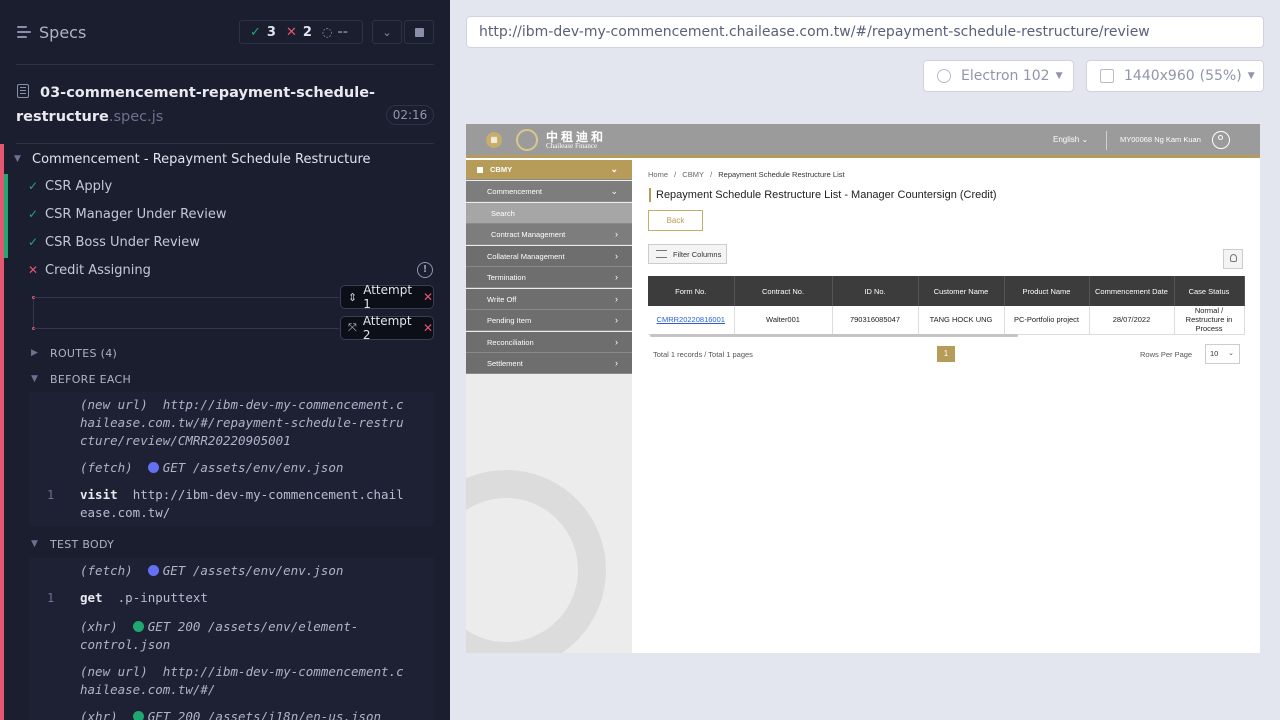 The image size is (1280, 720). Describe the element at coordinates (162, 597) in the screenshot. I see `command-arg: .p-inputtext` at that location.